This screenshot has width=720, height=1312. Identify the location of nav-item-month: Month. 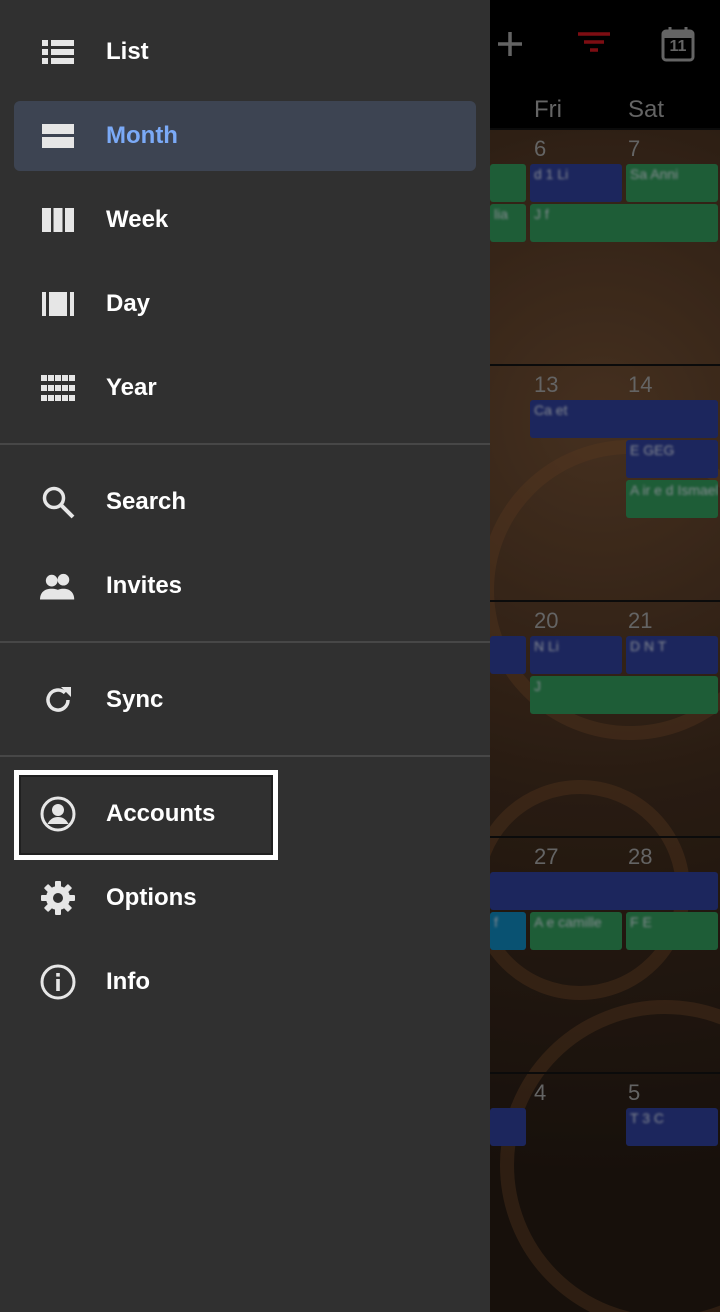
(245, 136).